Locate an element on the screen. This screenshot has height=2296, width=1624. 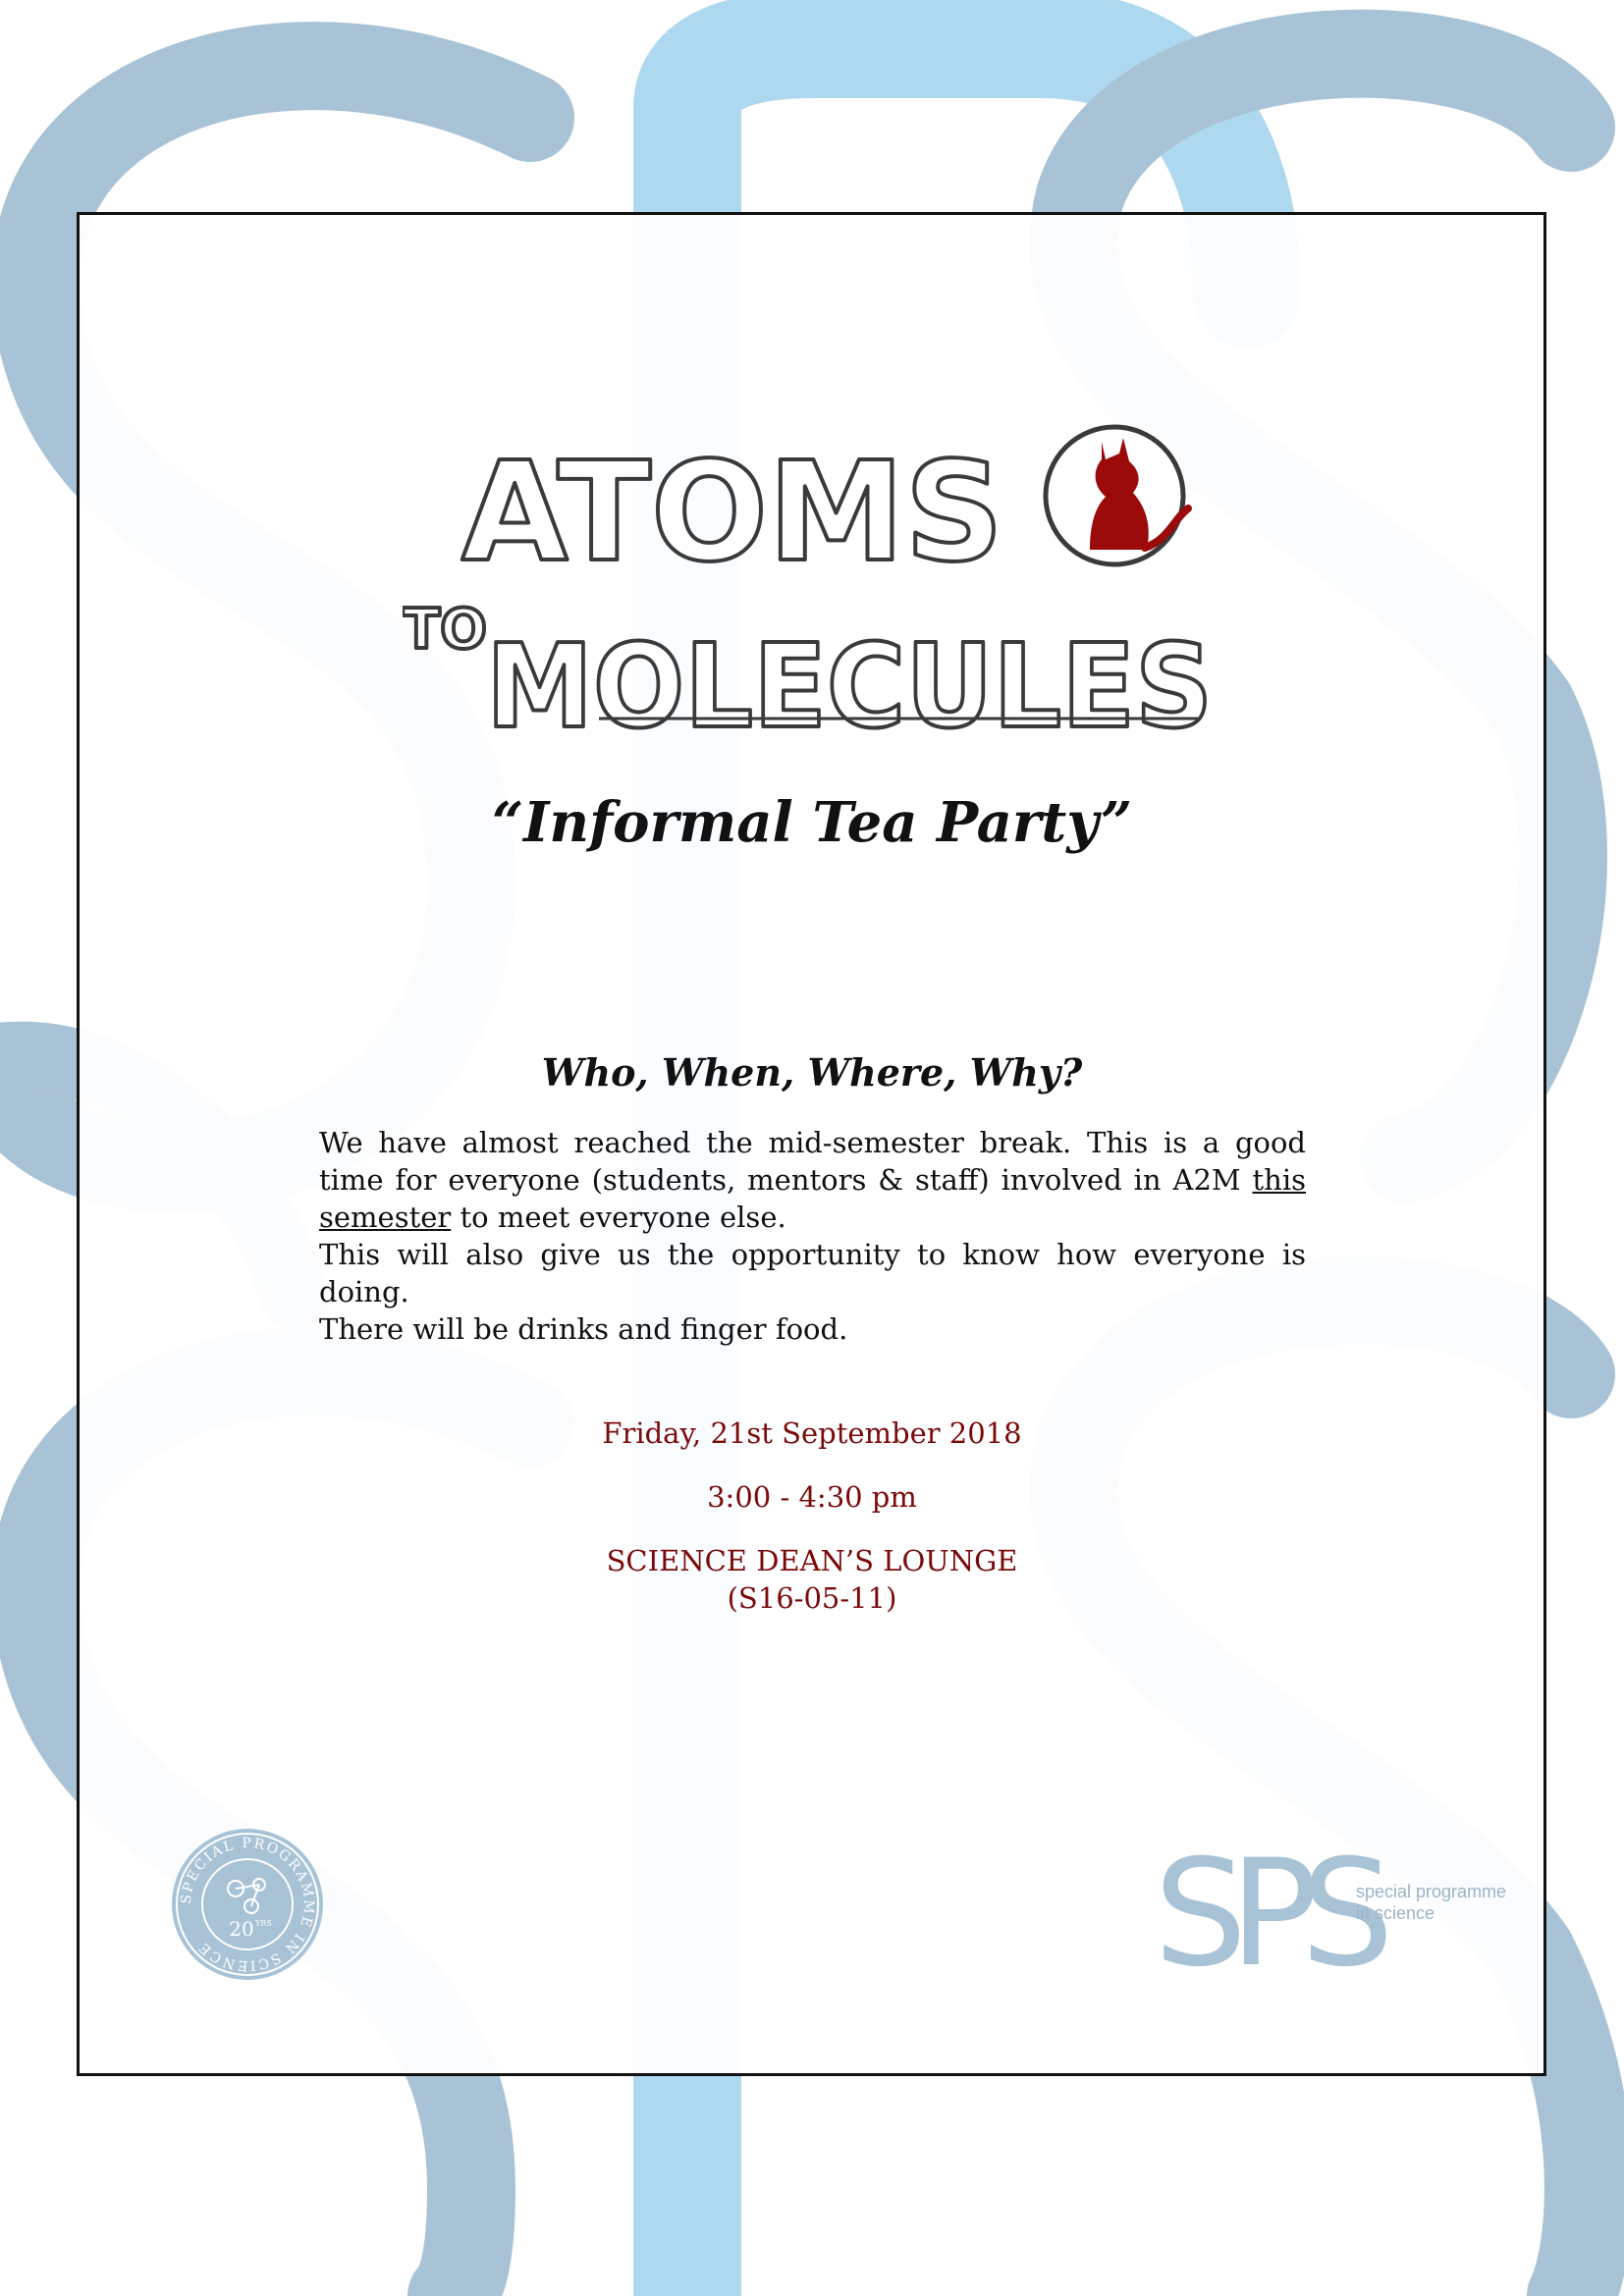
page-title: “Informal Tea Party” is located at coordinates (812, 822).